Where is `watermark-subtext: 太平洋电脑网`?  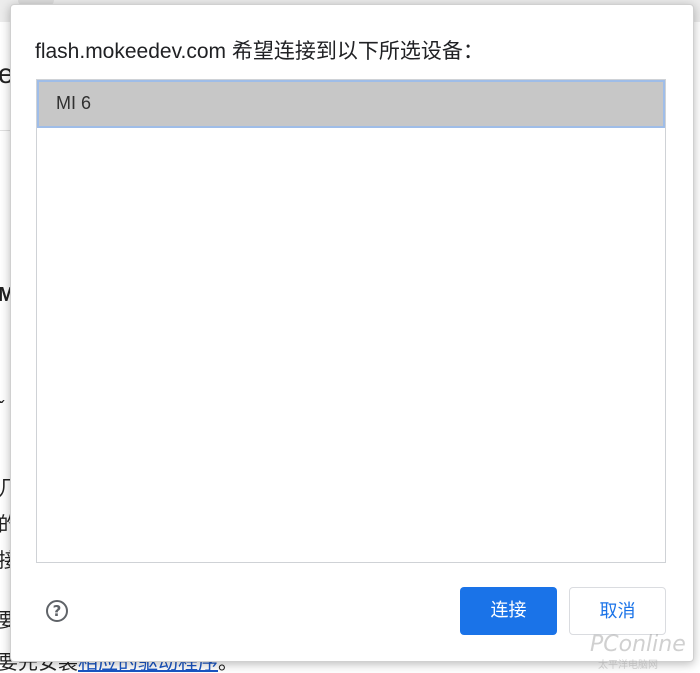
watermark-subtext: 太平洋电脑网 is located at coordinates (628, 665).